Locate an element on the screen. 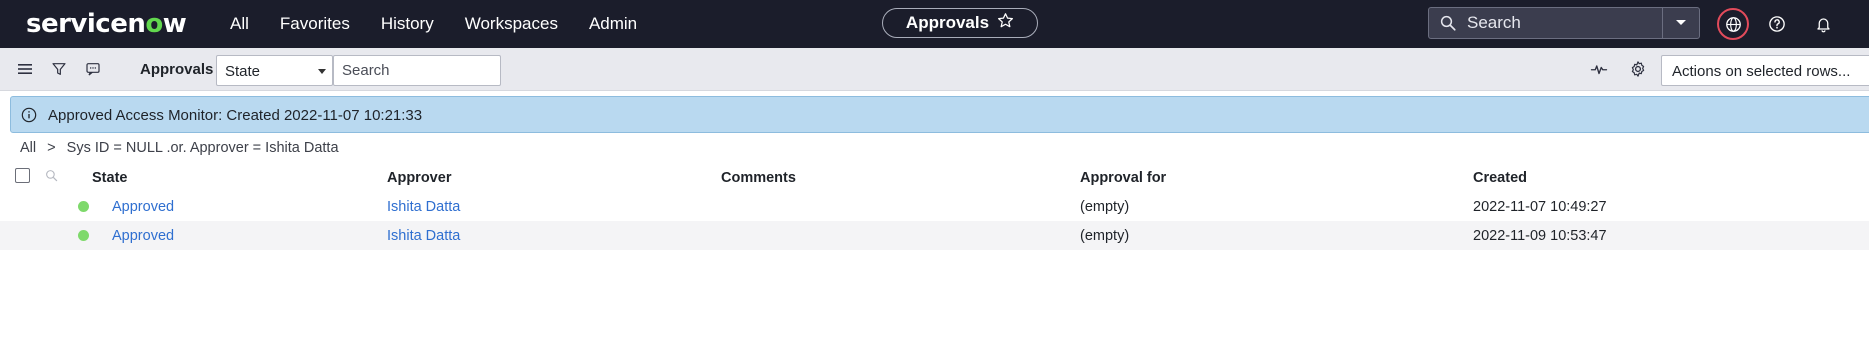  nav-favorites: Favorites is located at coordinates (315, 24).